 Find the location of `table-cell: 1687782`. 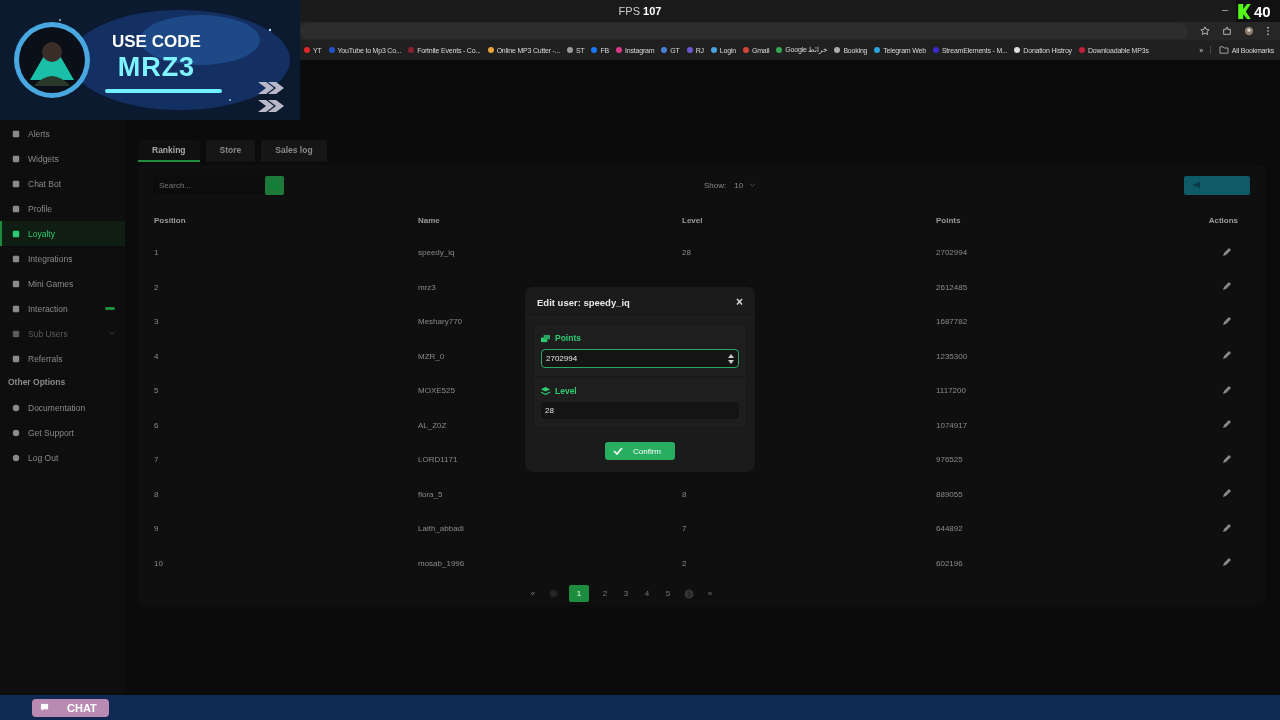

table-cell: 1687782 is located at coordinates (952, 321).